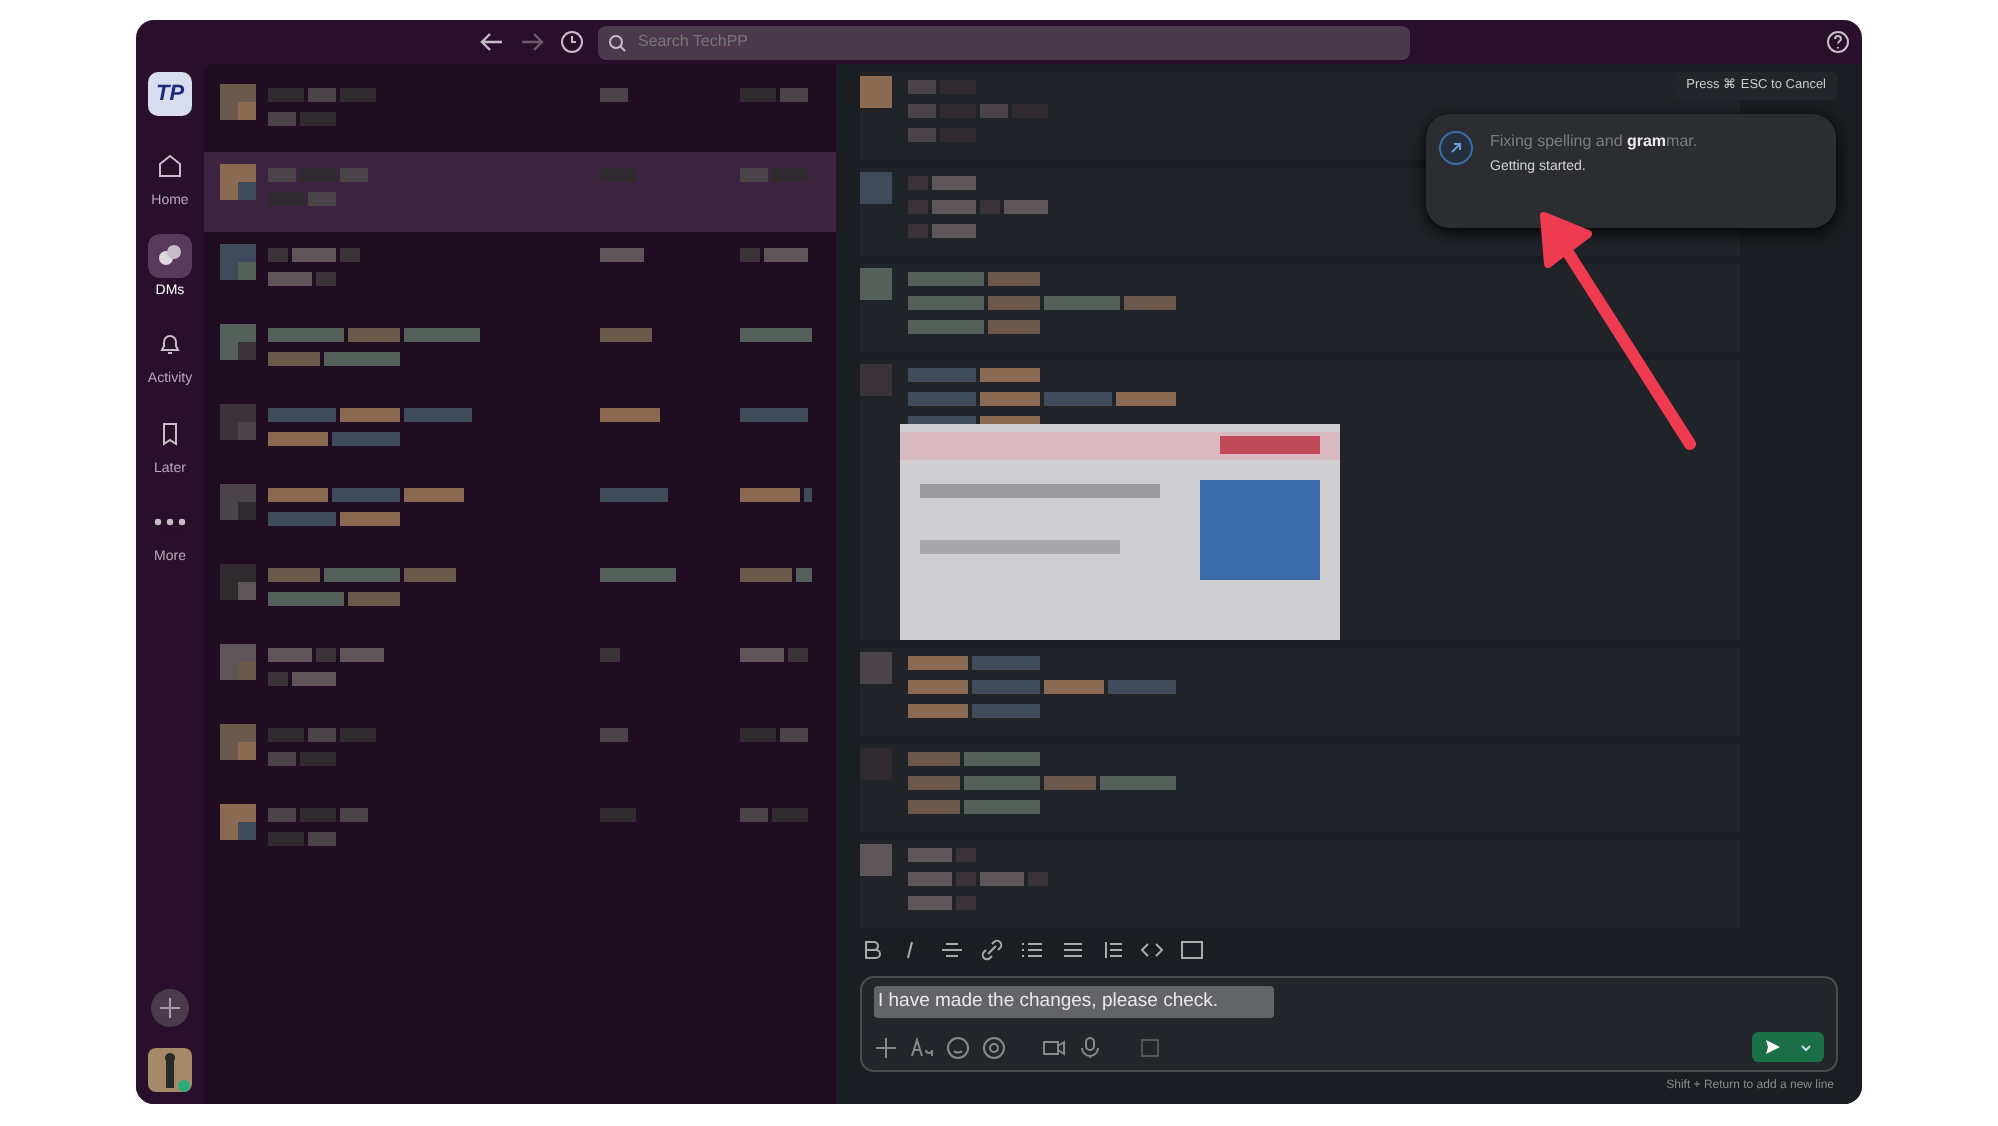 Image resolution: width=1998 pixels, height=1126 pixels. What do you see at coordinates (1072, 949) in the screenshot?
I see `bullet-list-icon` at bounding box center [1072, 949].